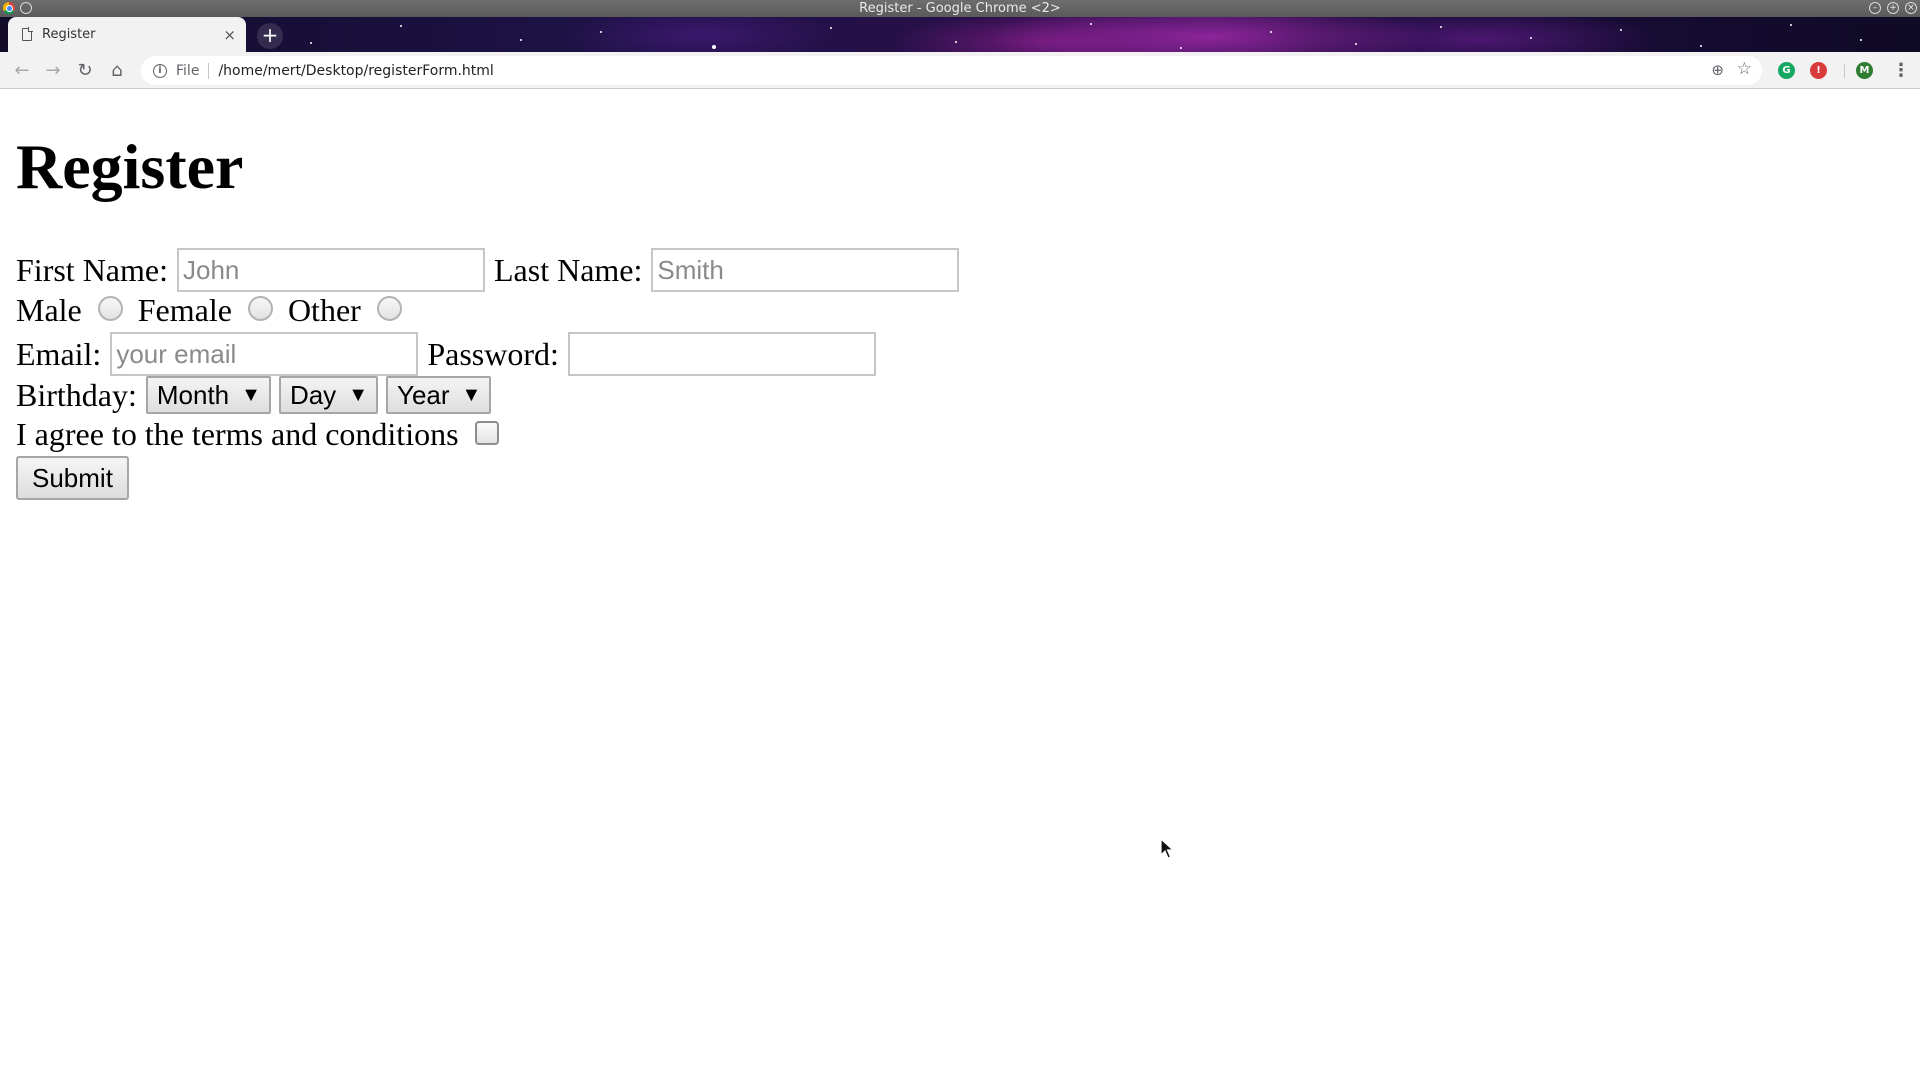  Describe the element at coordinates (237, 434) in the screenshot. I see `terms-label: I agree to the terms and conditions` at that location.